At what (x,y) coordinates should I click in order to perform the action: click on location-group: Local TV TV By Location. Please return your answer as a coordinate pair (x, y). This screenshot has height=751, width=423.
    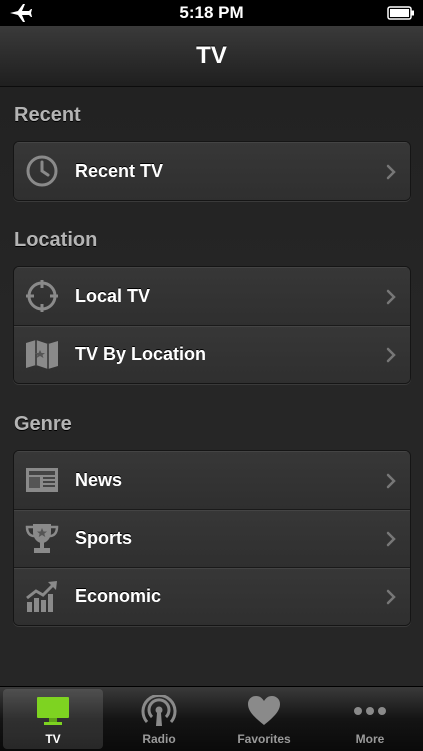
    Looking at the image, I should click on (212, 325).